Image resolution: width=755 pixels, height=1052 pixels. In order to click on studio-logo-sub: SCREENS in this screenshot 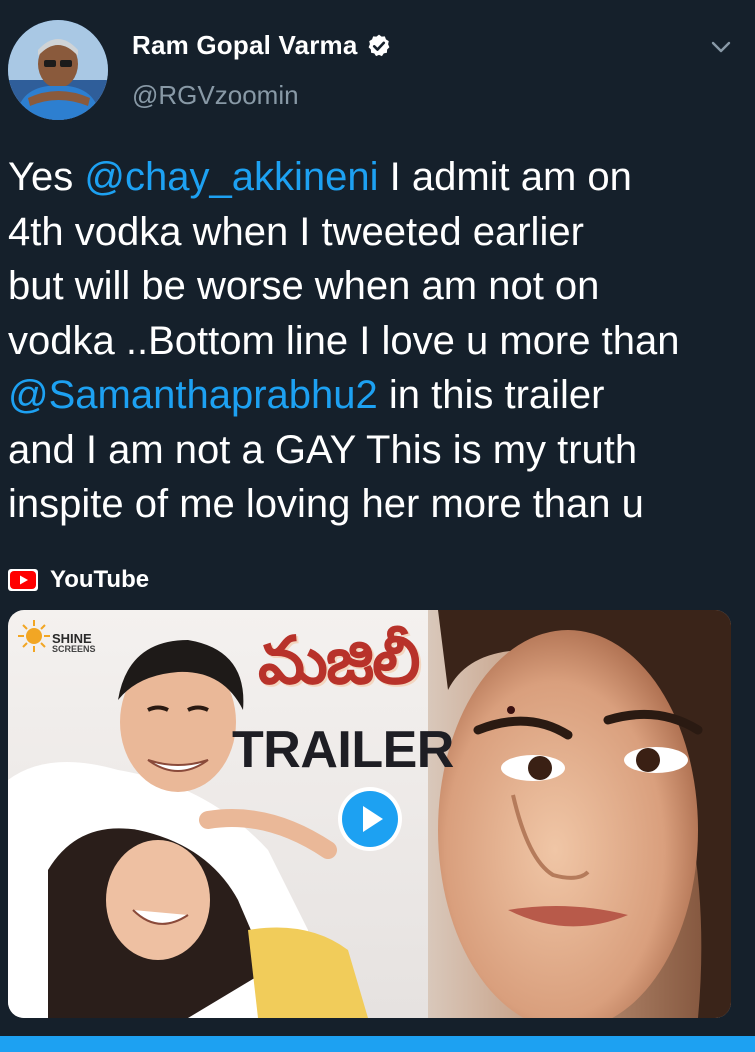, I will do `click(74, 649)`.